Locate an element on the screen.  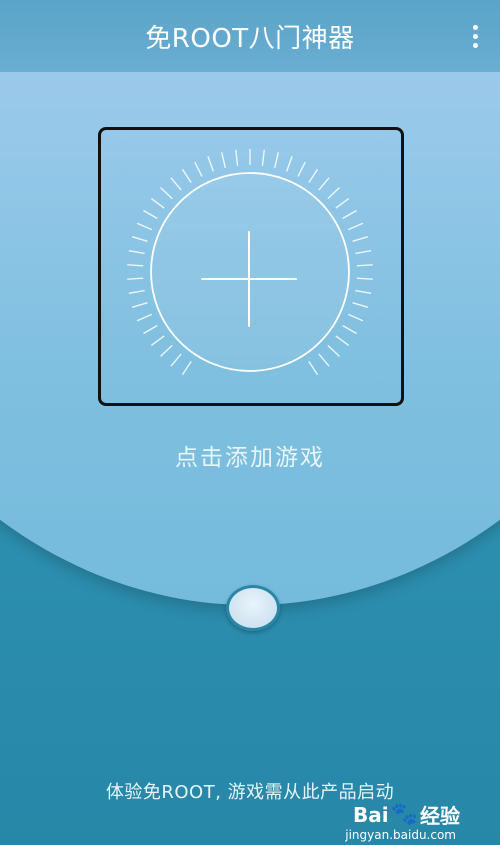
top-app-bar: 免ROOT八门神器 is located at coordinates (250, 36).